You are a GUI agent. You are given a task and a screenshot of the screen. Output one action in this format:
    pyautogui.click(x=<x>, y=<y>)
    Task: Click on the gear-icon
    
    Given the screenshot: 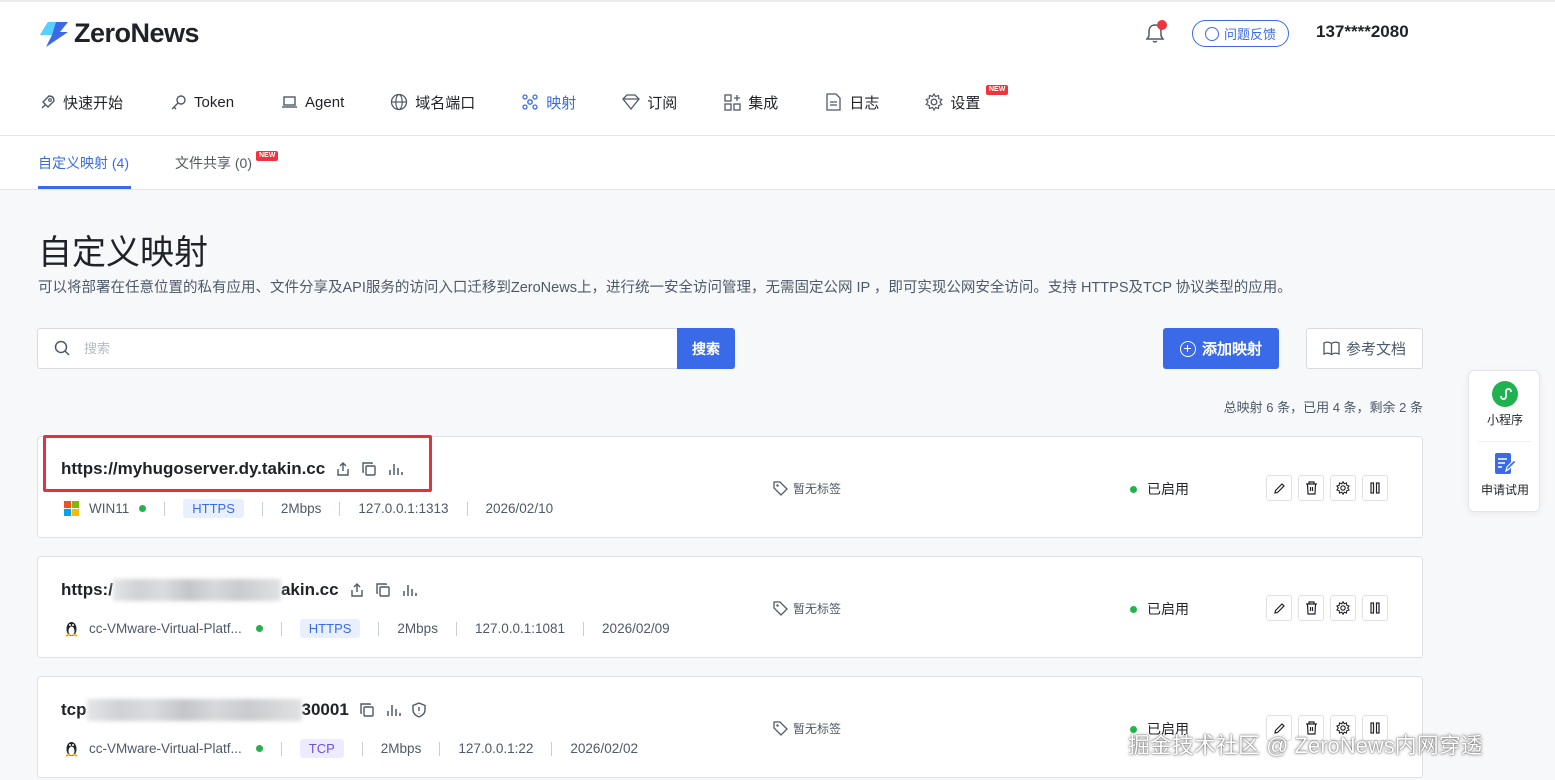 What is the action you would take?
    pyautogui.click(x=1343, y=608)
    